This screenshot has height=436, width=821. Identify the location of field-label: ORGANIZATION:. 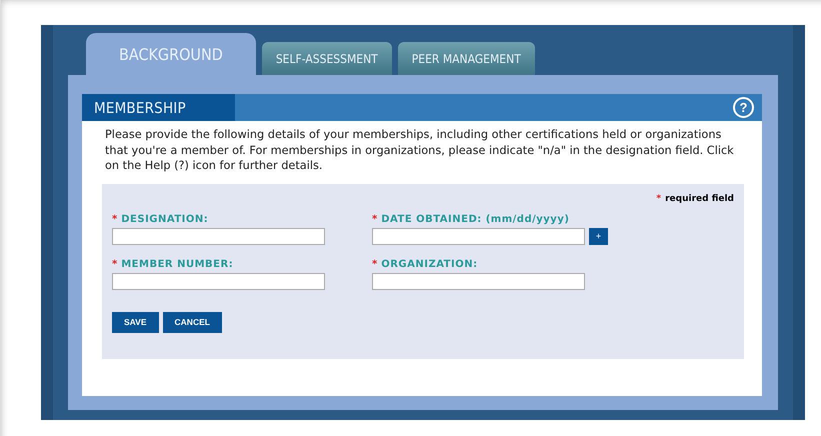
(429, 264).